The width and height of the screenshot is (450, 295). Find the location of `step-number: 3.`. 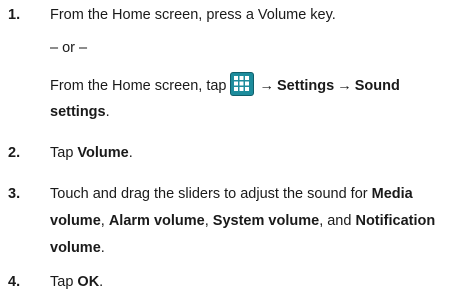

step-number: 3. is located at coordinates (14, 194).